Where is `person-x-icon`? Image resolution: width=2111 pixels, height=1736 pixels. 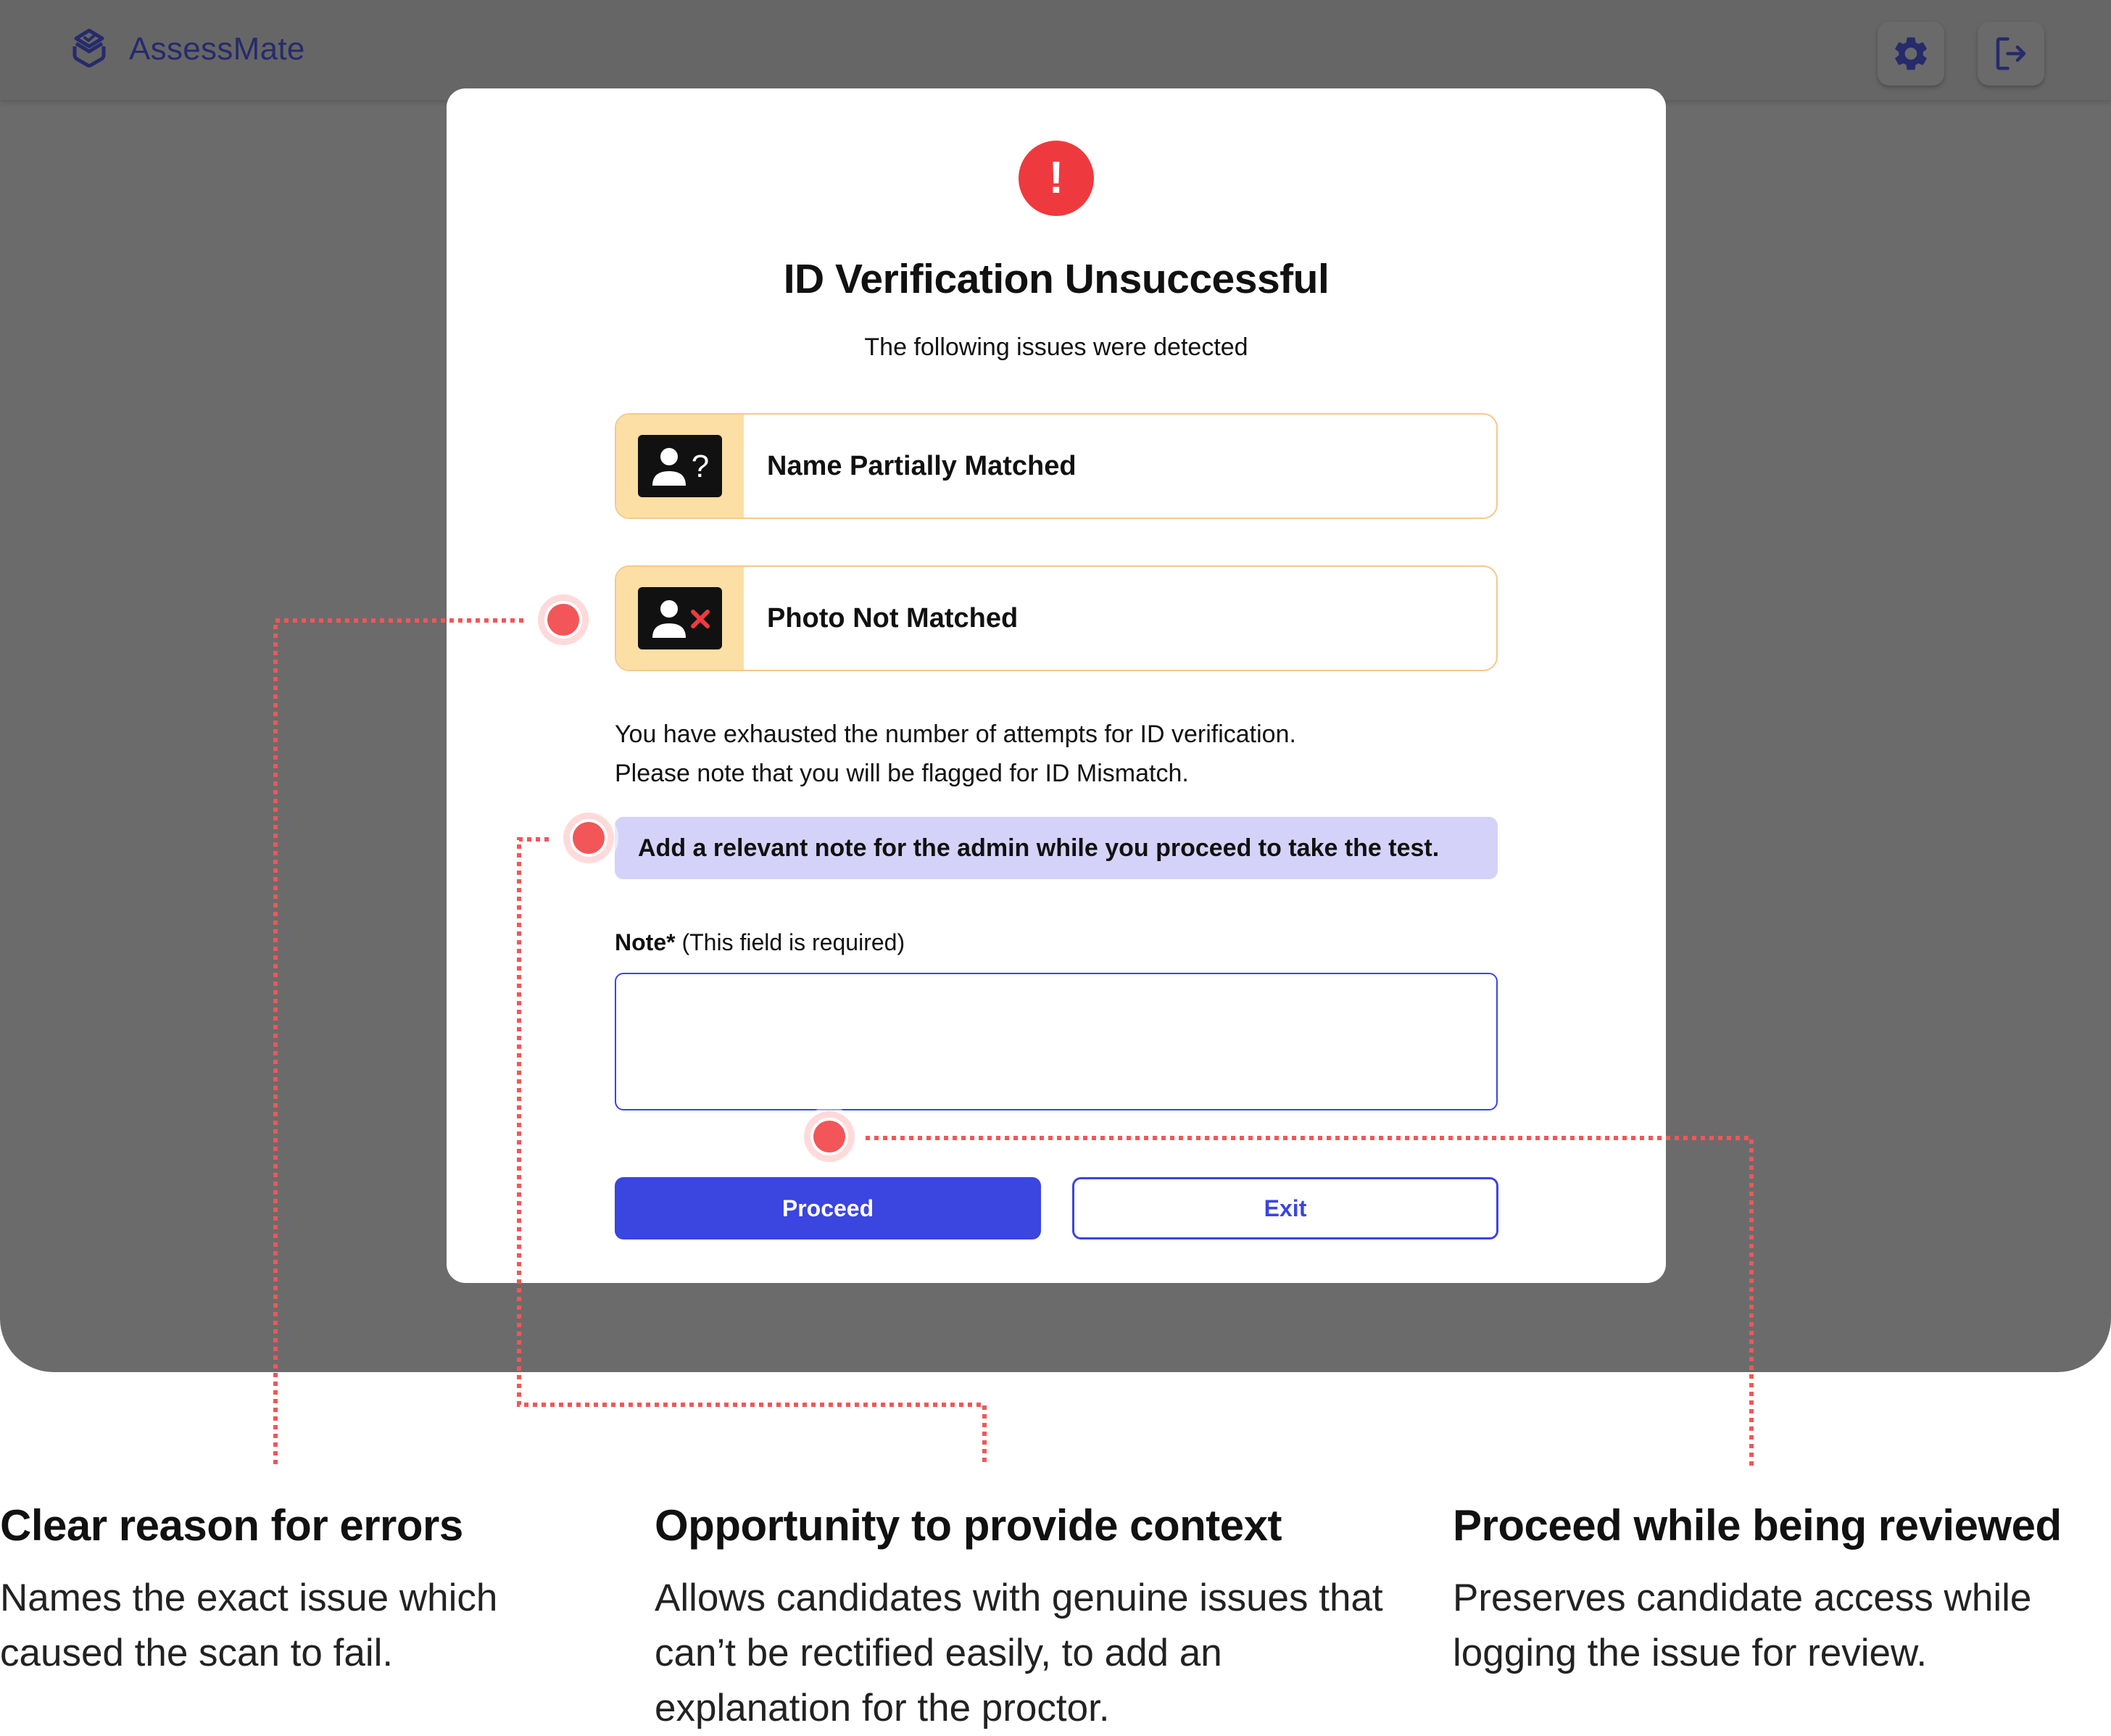
person-x-icon is located at coordinates (680, 618).